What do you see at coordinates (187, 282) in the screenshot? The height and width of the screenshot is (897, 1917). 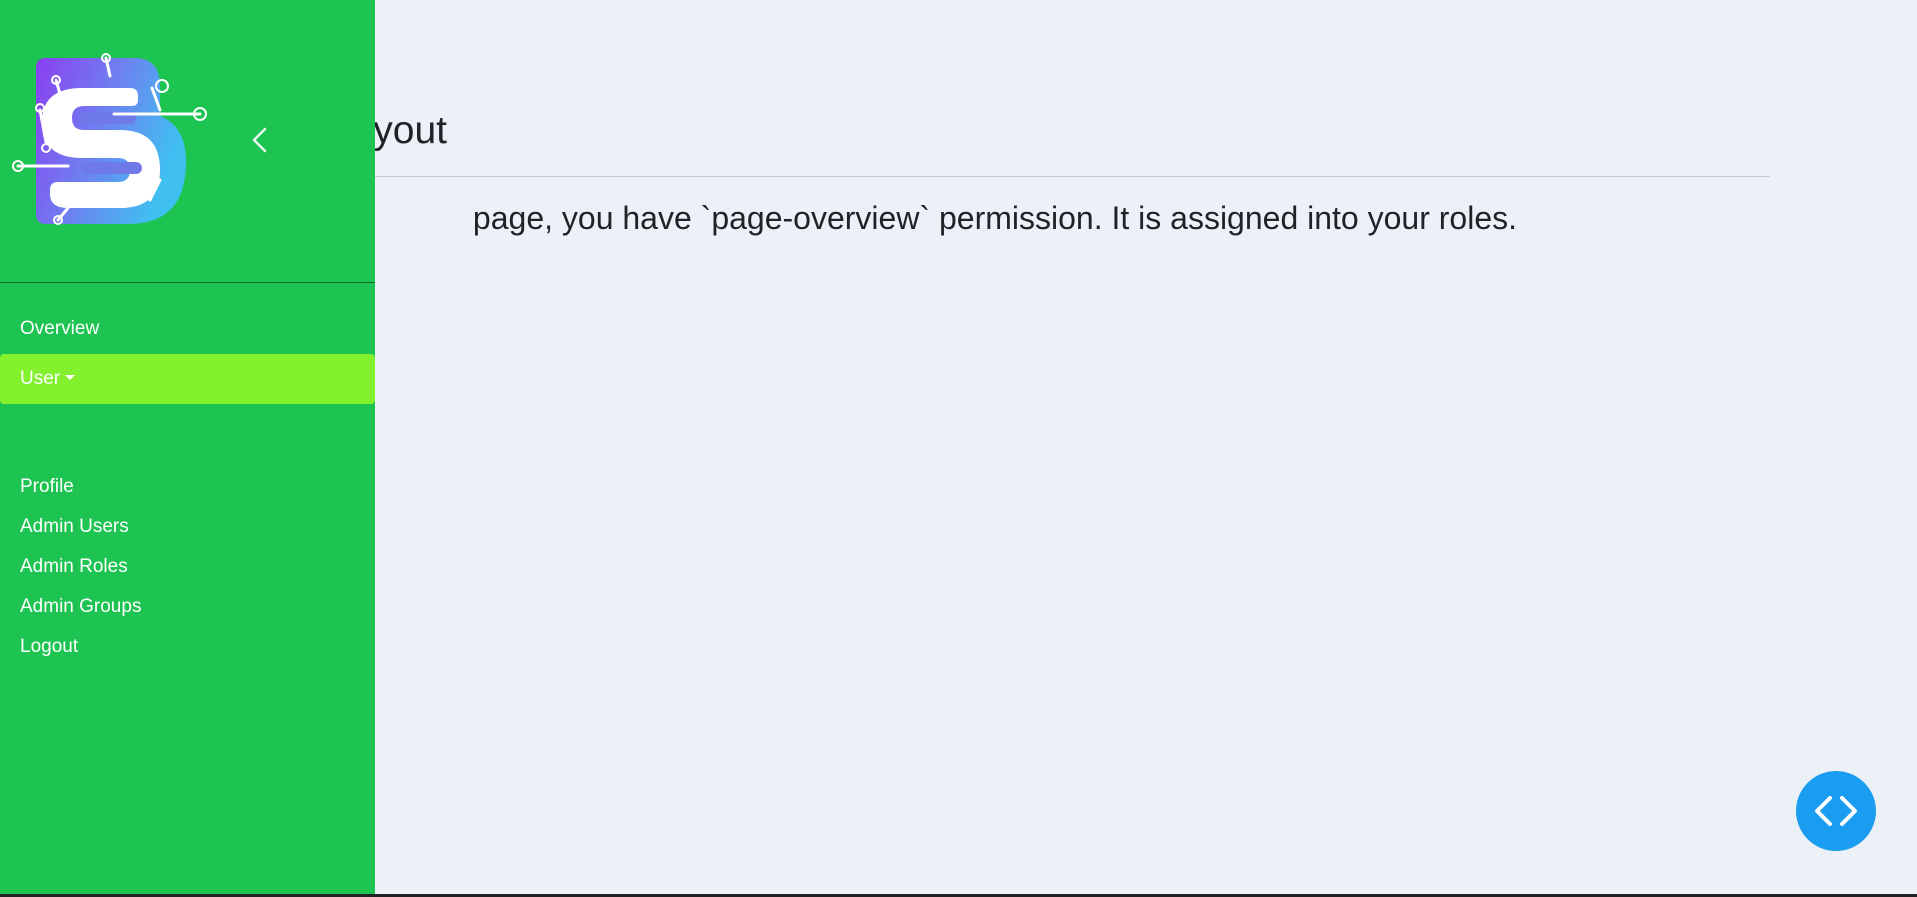 I see `sidebar-divider` at bounding box center [187, 282].